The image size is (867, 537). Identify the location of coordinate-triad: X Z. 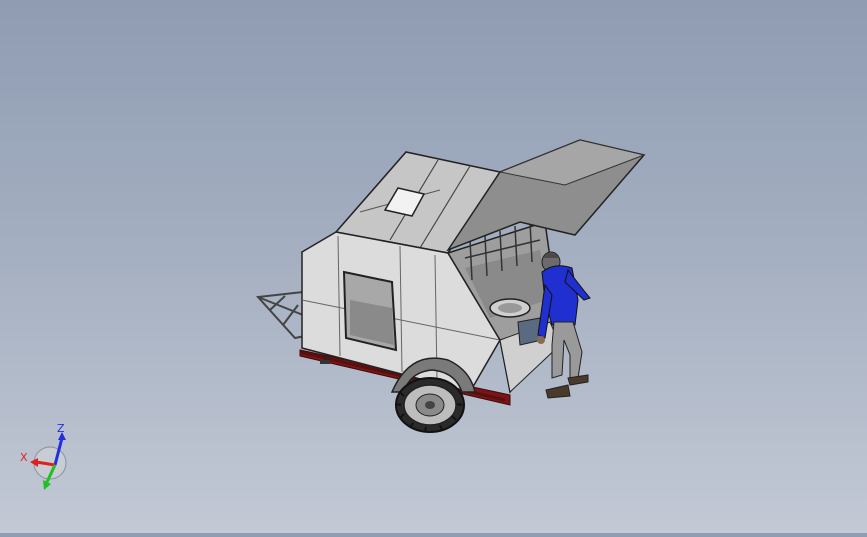
(43, 456).